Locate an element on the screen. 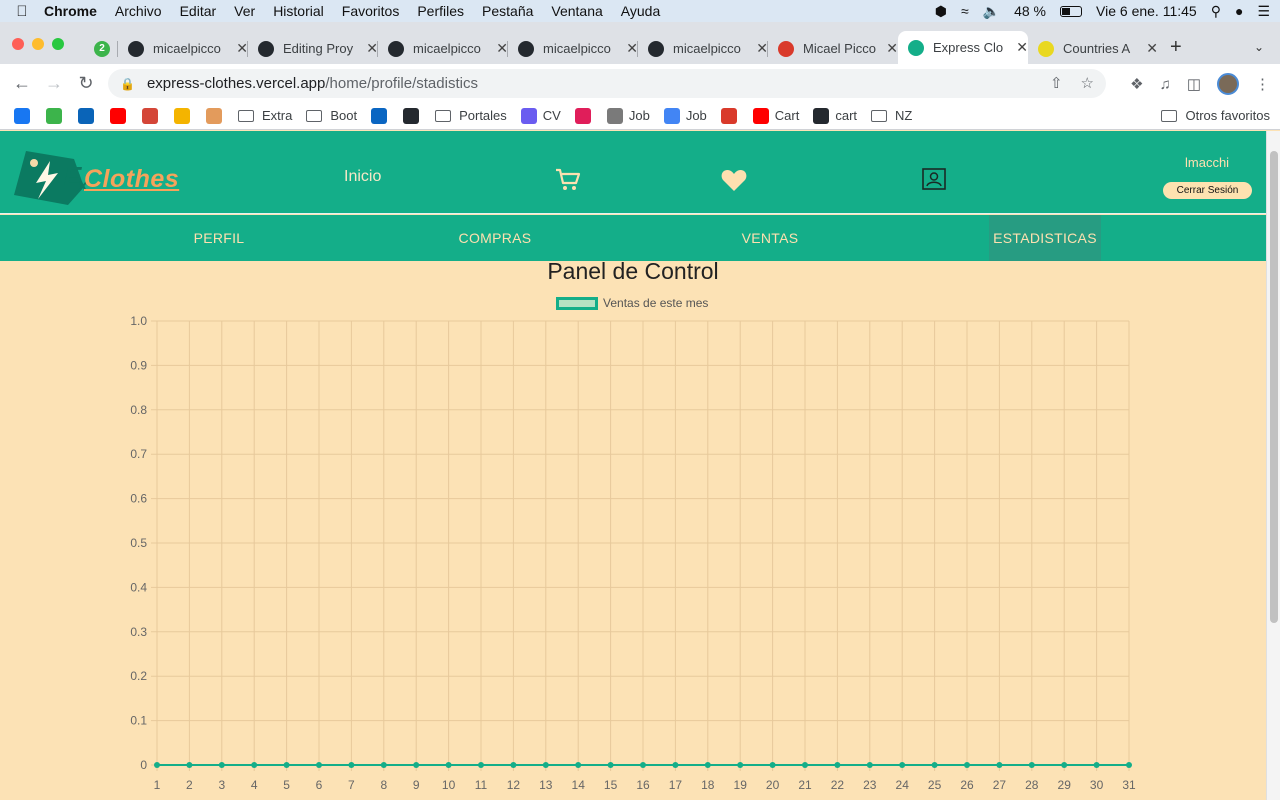  y-tick-label: 0.7 is located at coordinates (138, 454).